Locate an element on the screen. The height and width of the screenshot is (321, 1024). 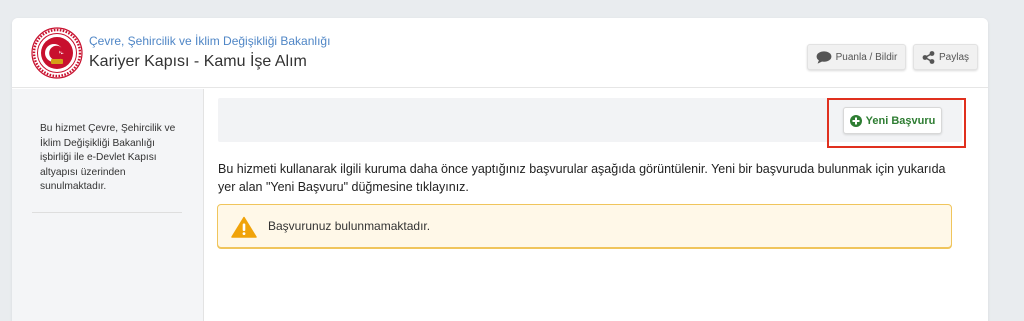
ministry-logo is located at coordinates (57, 53).